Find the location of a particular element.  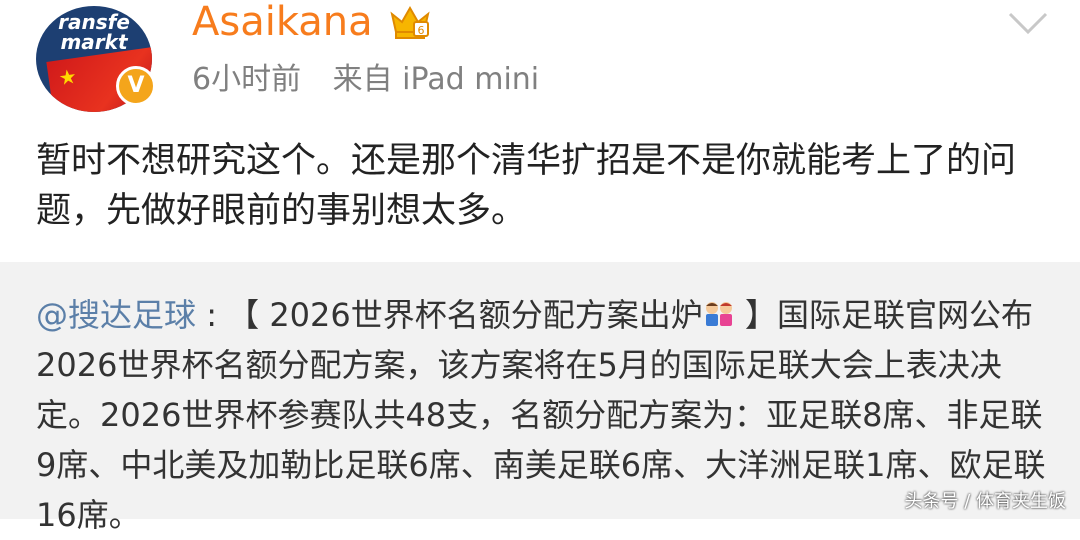

svg-text: 6 is located at coordinates (421, 30).